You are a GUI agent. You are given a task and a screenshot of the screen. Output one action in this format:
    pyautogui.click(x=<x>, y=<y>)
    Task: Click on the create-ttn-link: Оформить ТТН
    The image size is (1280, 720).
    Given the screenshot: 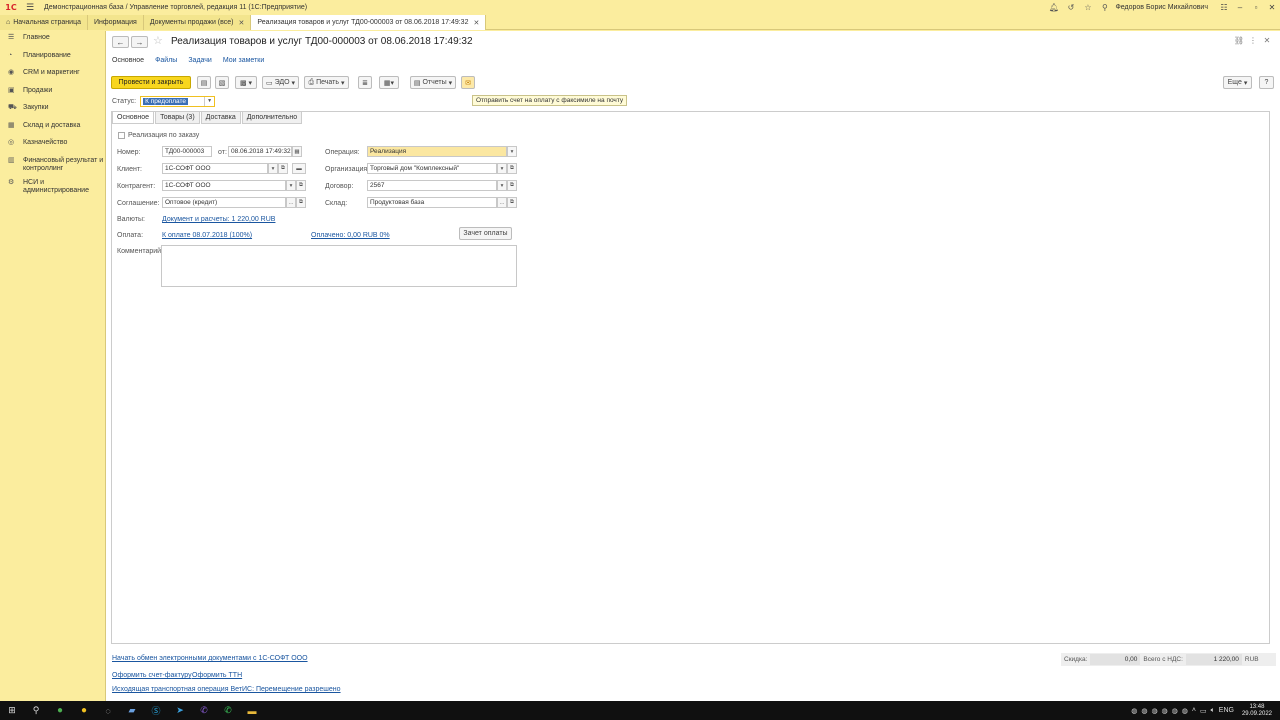 What is the action you would take?
    pyautogui.click(x=217, y=675)
    